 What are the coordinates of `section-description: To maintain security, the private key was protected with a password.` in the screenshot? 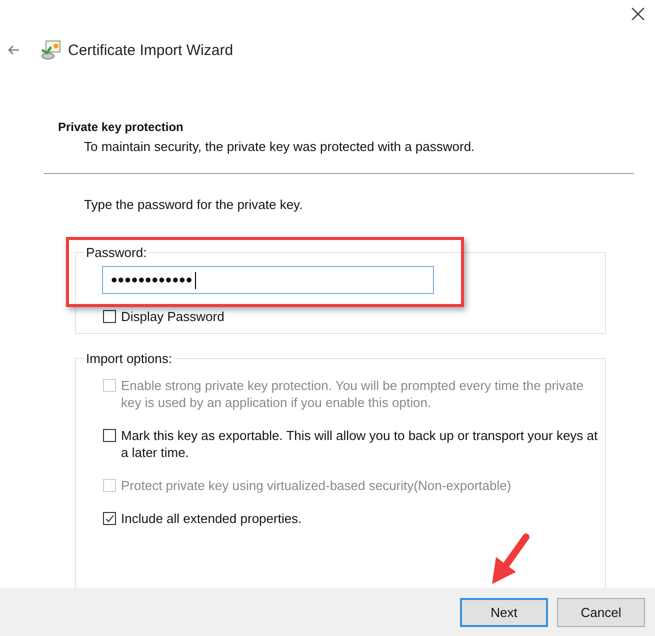 It's located at (280, 146).